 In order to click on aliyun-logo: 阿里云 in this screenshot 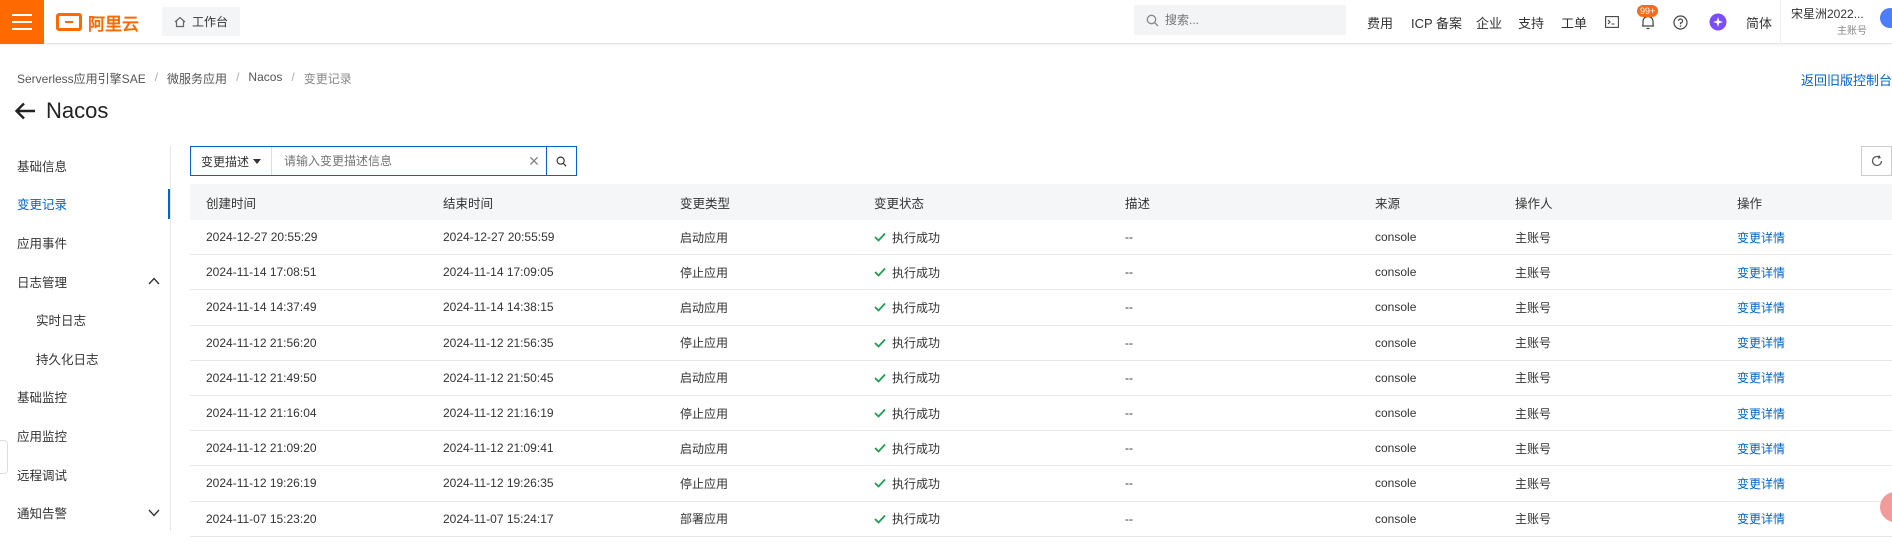, I will do `click(97, 22)`.